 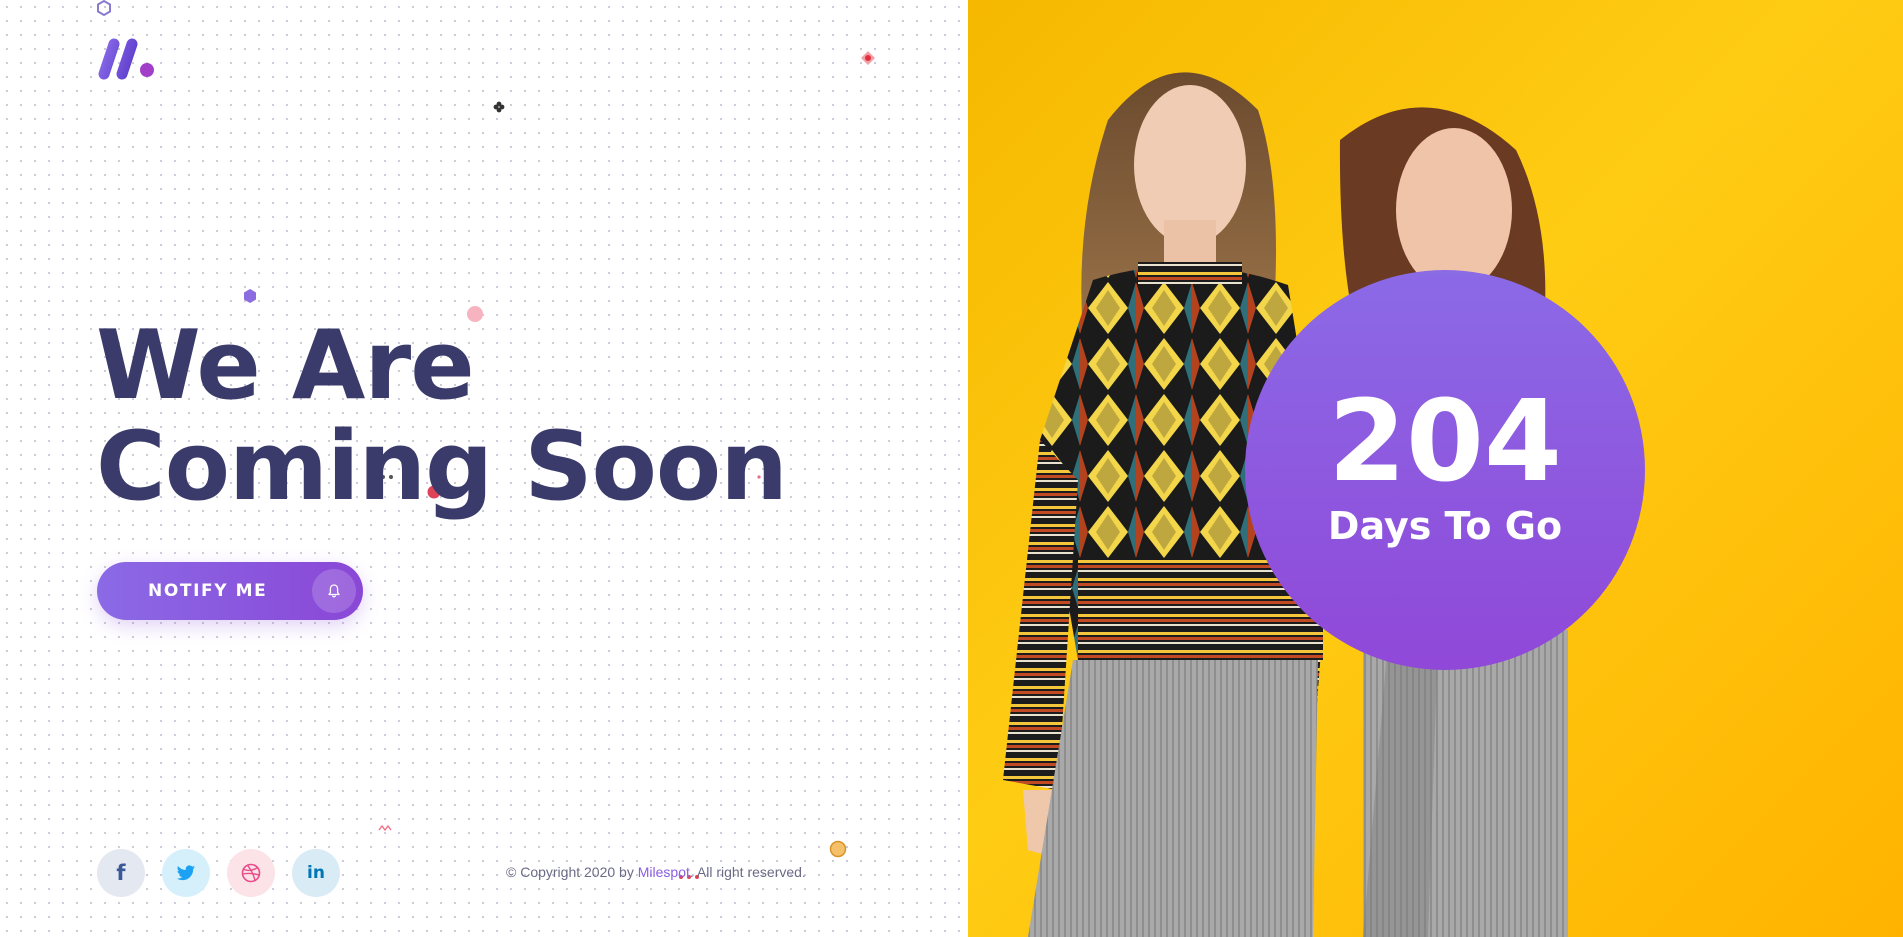 I want to click on dribbble-link, so click(x=251, y=873).